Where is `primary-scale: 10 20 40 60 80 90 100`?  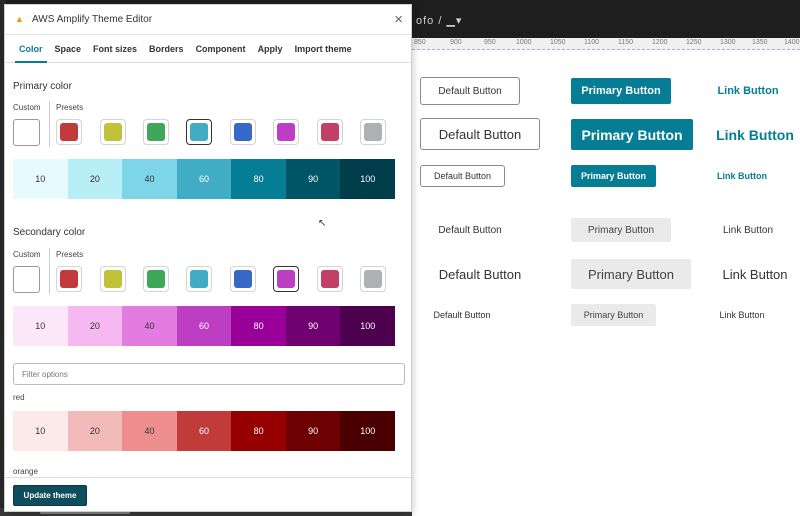 primary-scale: 10 20 40 60 80 90 100 is located at coordinates (204, 179).